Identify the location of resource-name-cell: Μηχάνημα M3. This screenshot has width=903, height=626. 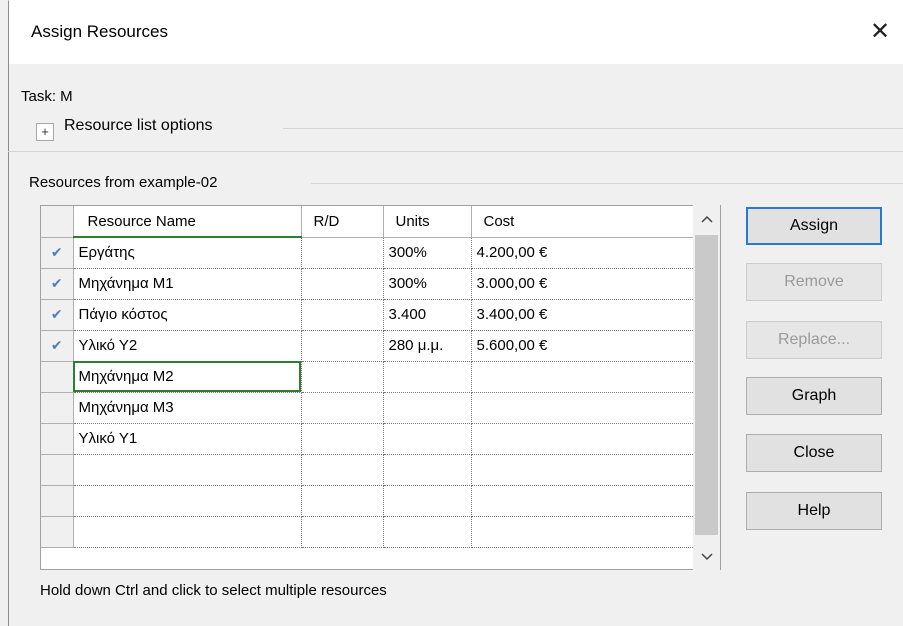
(187, 408).